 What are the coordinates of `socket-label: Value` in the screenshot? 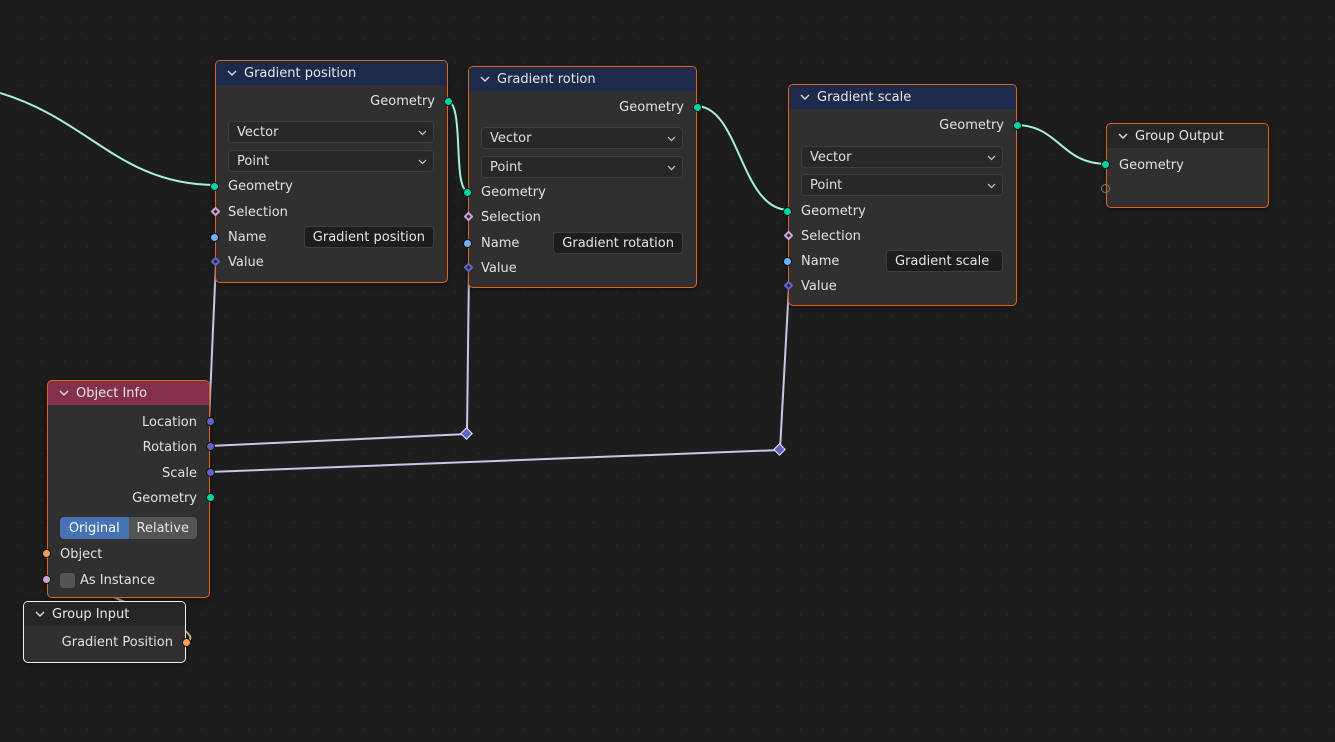 It's located at (819, 286).